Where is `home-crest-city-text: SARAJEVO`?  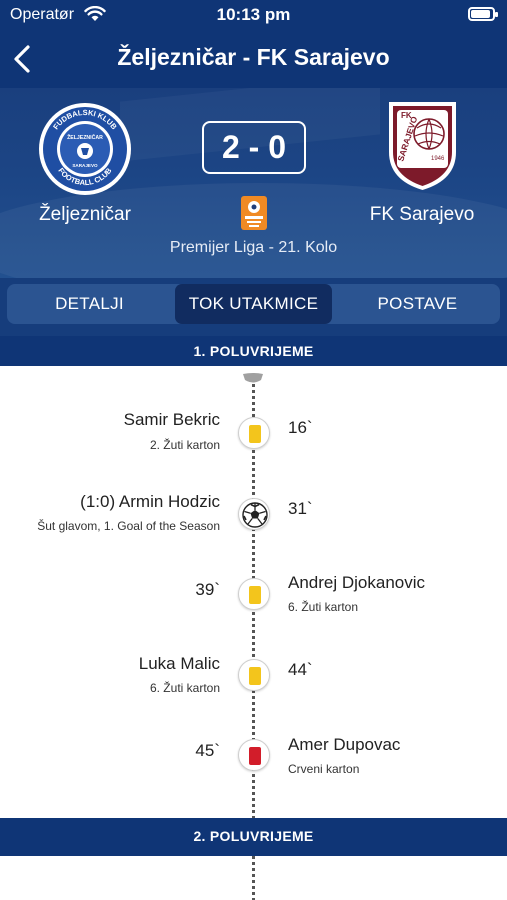
home-crest-city-text: SARAJEVO is located at coordinates (85, 165).